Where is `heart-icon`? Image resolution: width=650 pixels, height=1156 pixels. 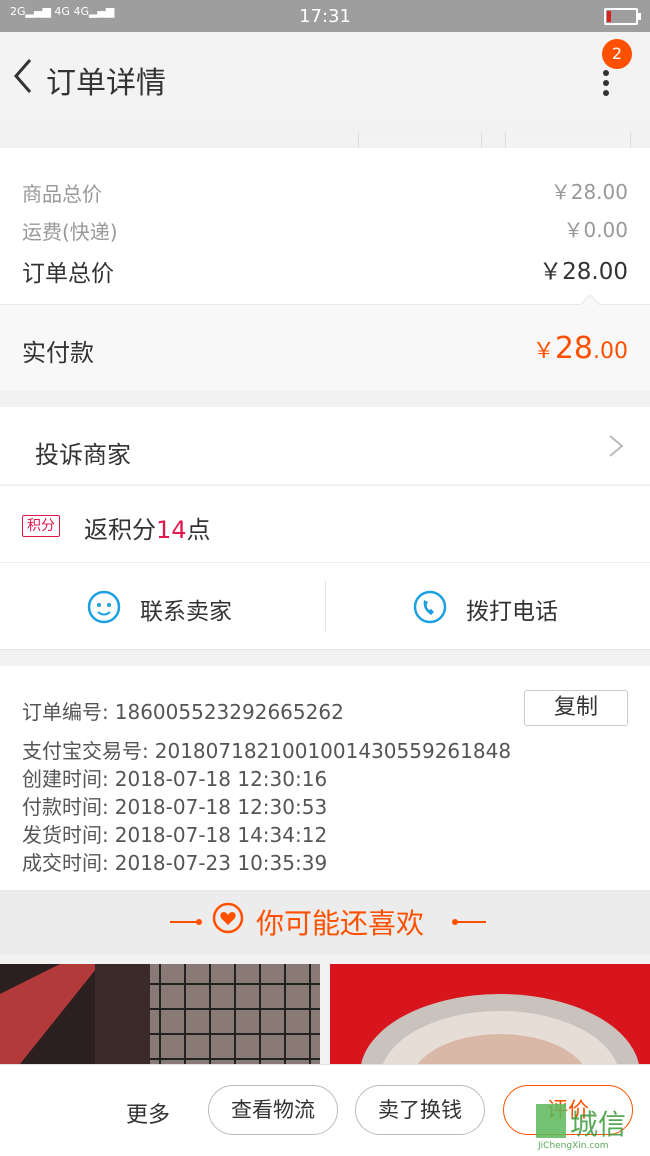 heart-icon is located at coordinates (228, 918).